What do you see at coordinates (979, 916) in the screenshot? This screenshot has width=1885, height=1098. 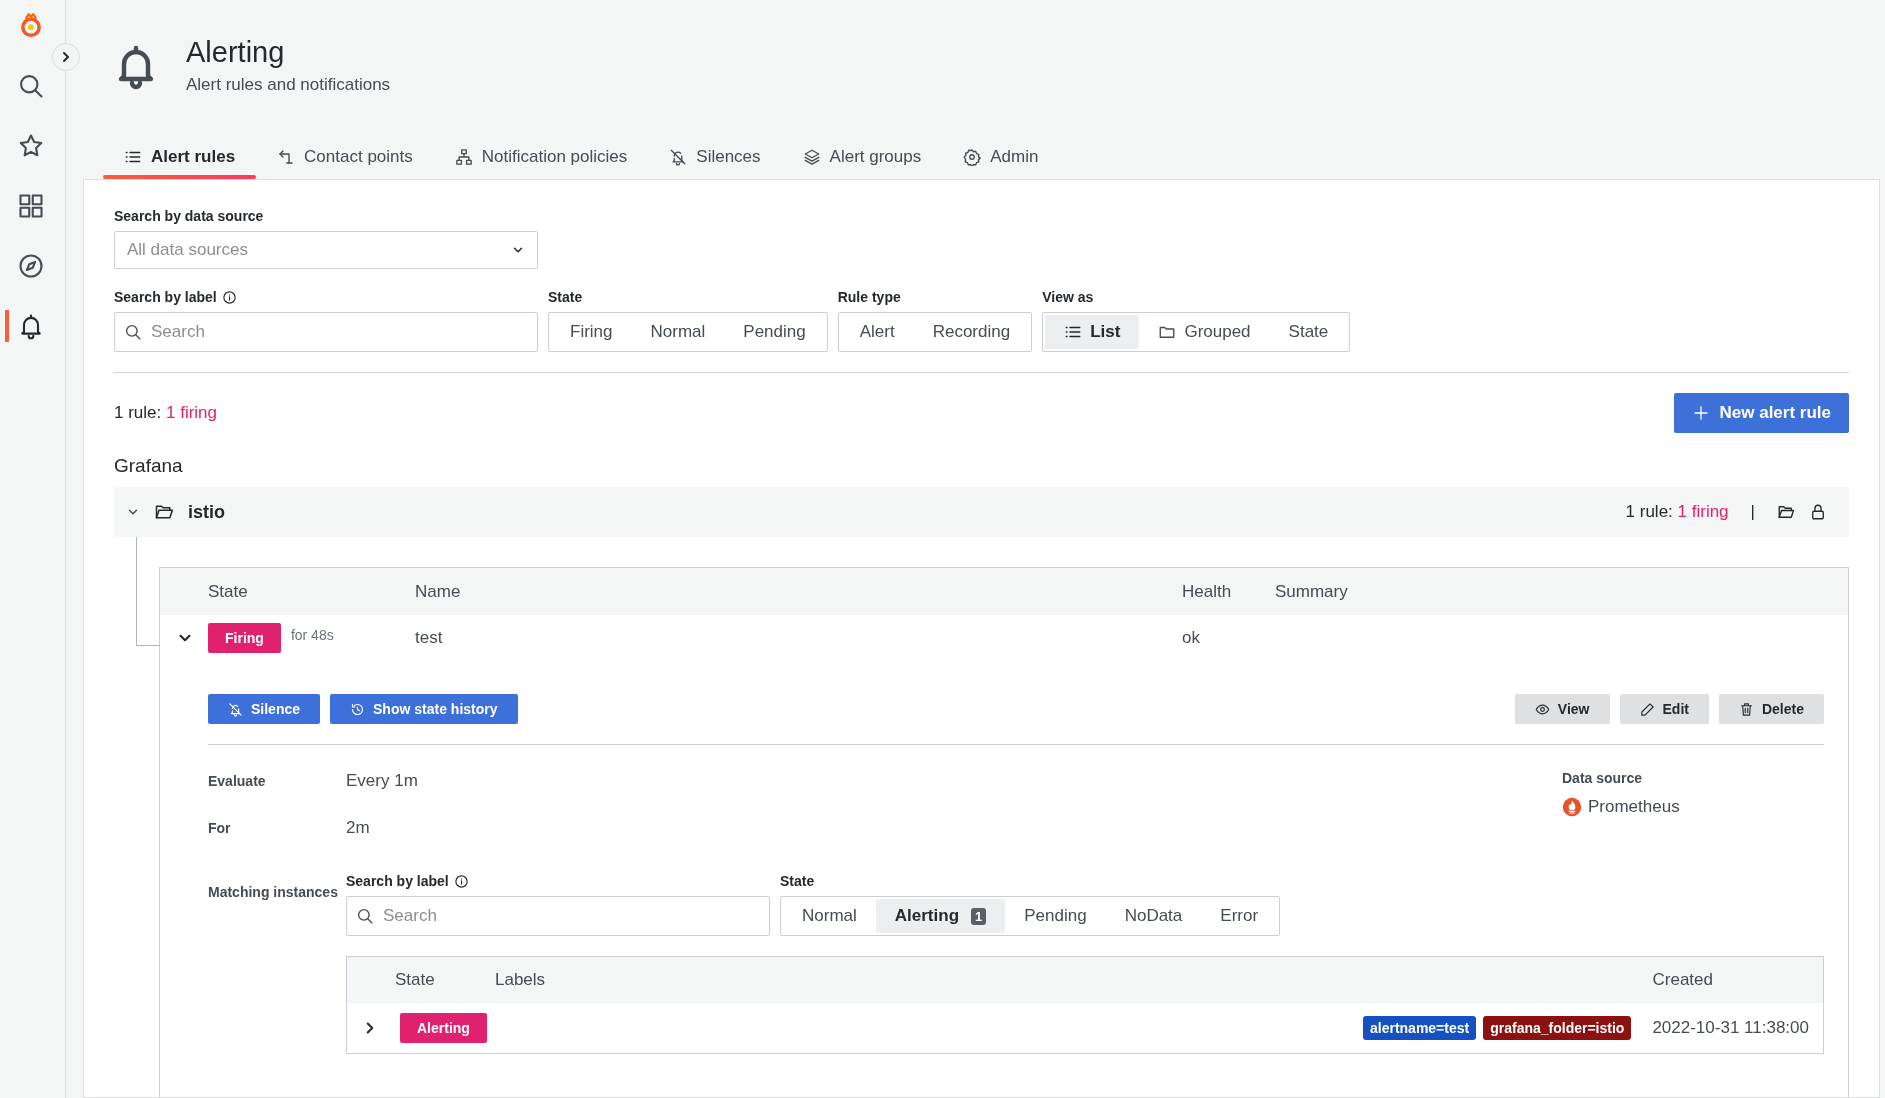 I see `count-badge: 1` at bounding box center [979, 916].